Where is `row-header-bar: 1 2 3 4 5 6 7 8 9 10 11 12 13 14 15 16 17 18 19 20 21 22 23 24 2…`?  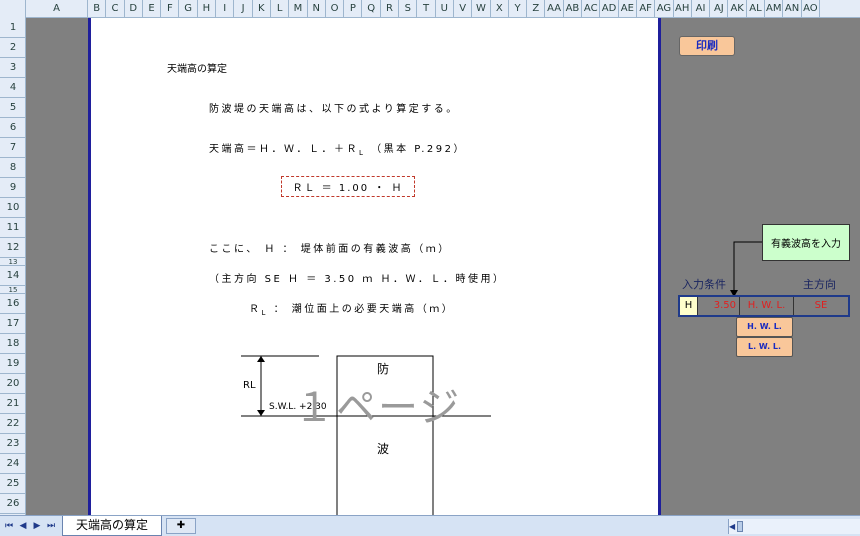 row-header-bar: 1 2 3 4 5 6 7 8 9 10 11 12 13 14 15 16 17 18 19 20 21 22 23 24 2… is located at coordinates (13, 266).